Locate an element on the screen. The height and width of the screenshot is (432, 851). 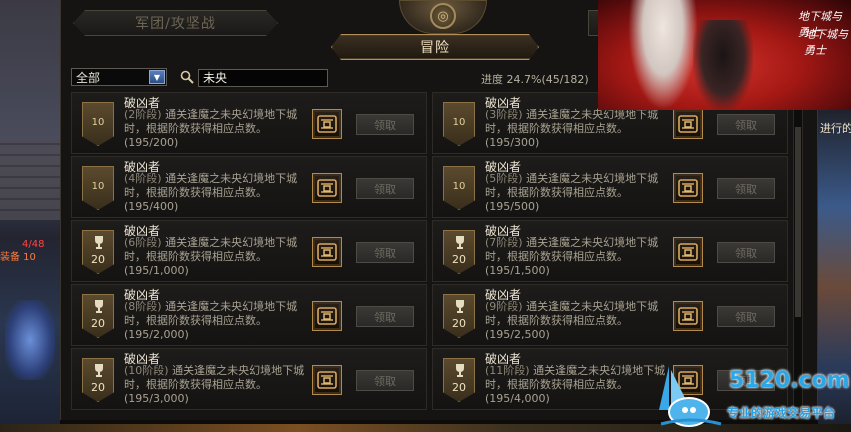
achievement-stage: (2阶段) is located at coordinates (143, 114).